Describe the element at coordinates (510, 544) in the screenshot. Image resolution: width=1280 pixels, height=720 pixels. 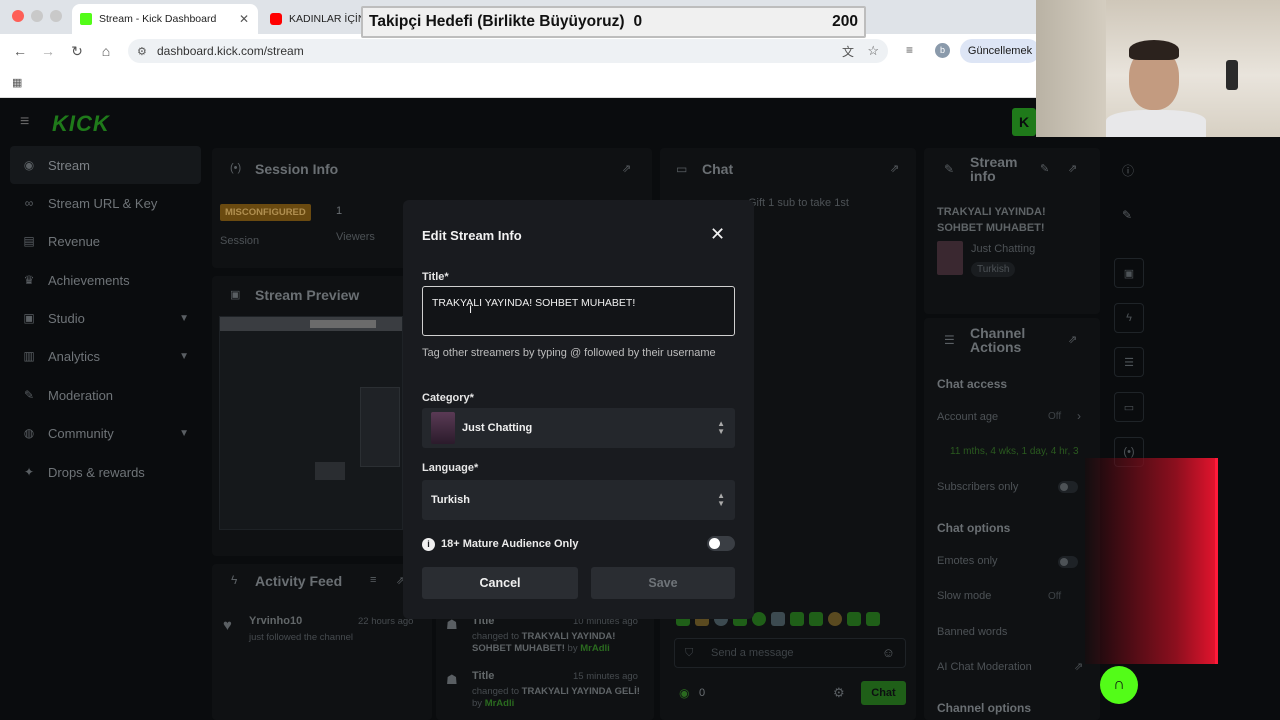
I see `mature-audience-label: 18+ Mature Audience Only` at that location.